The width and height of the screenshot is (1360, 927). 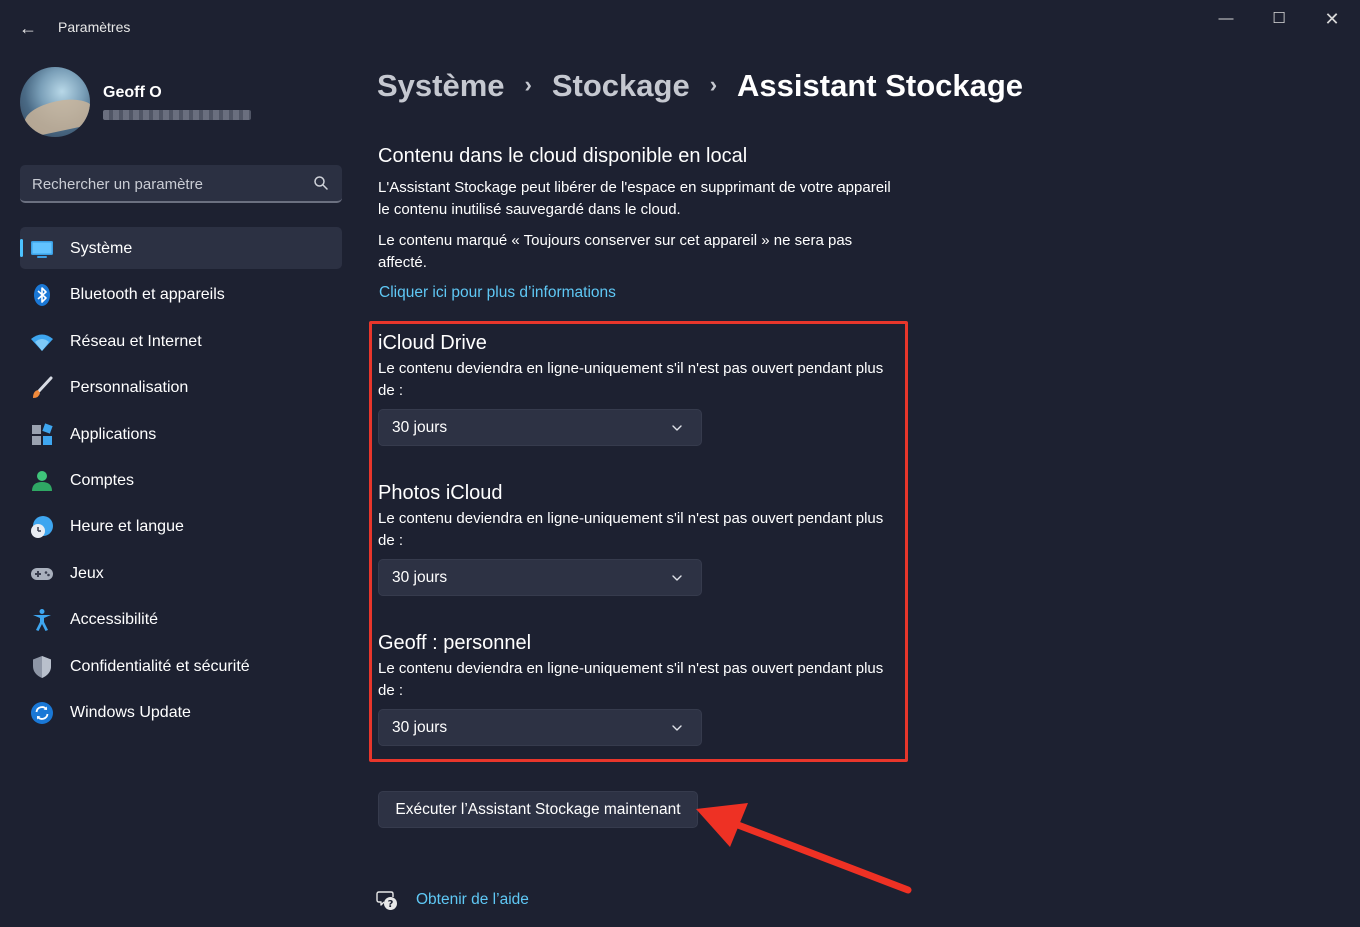 What do you see at coordinates (42, 666) in the screenshot?
I see `shield-icon` at bounding box center [42, 666].